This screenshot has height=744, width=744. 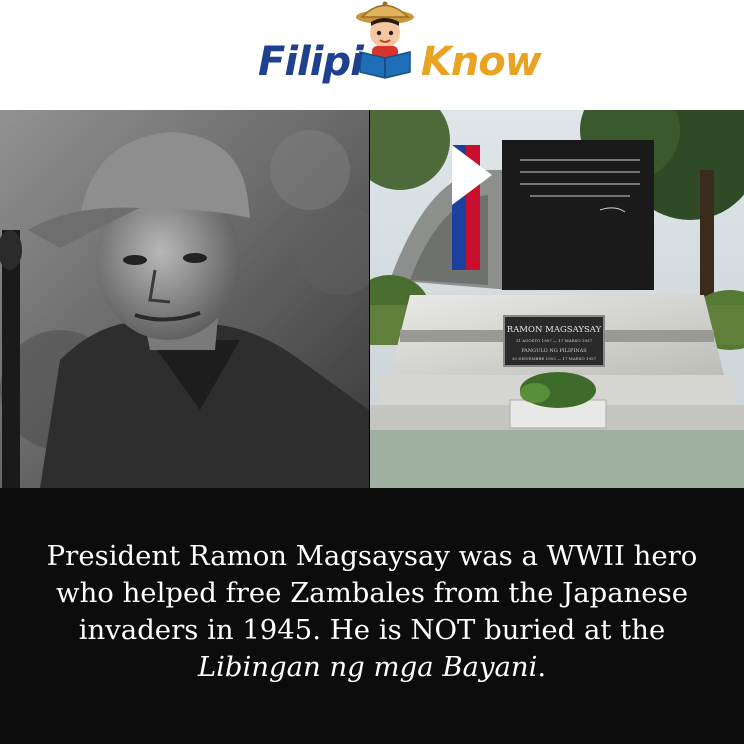 I want to click on caption-period: ., so click(x=542, y=667).